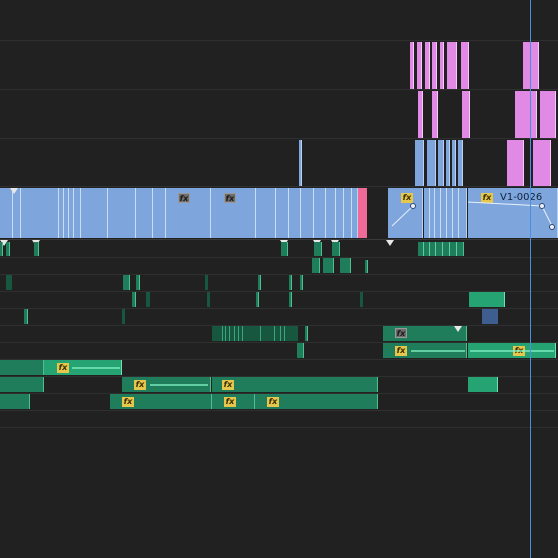  What do you see at coordinates (530, 279) in the screenshot?
I see `playhead` at bounding box center [530, 279].